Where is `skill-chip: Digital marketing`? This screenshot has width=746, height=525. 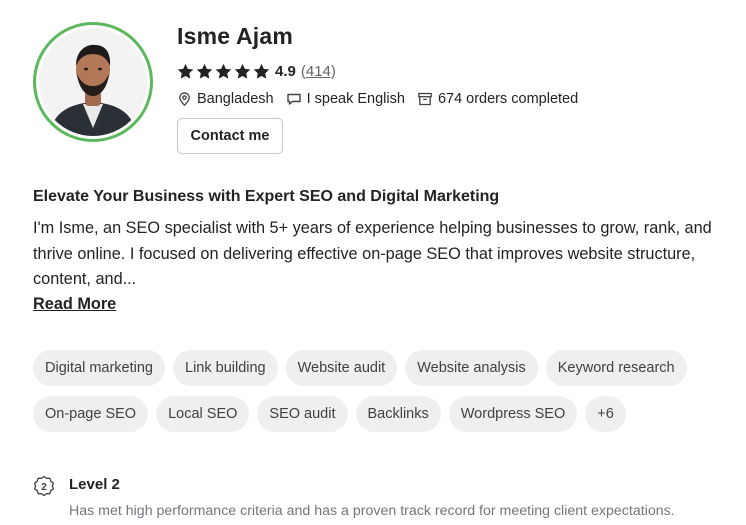
skill-chip: Digital marketing is located at coordinates (99, 368).